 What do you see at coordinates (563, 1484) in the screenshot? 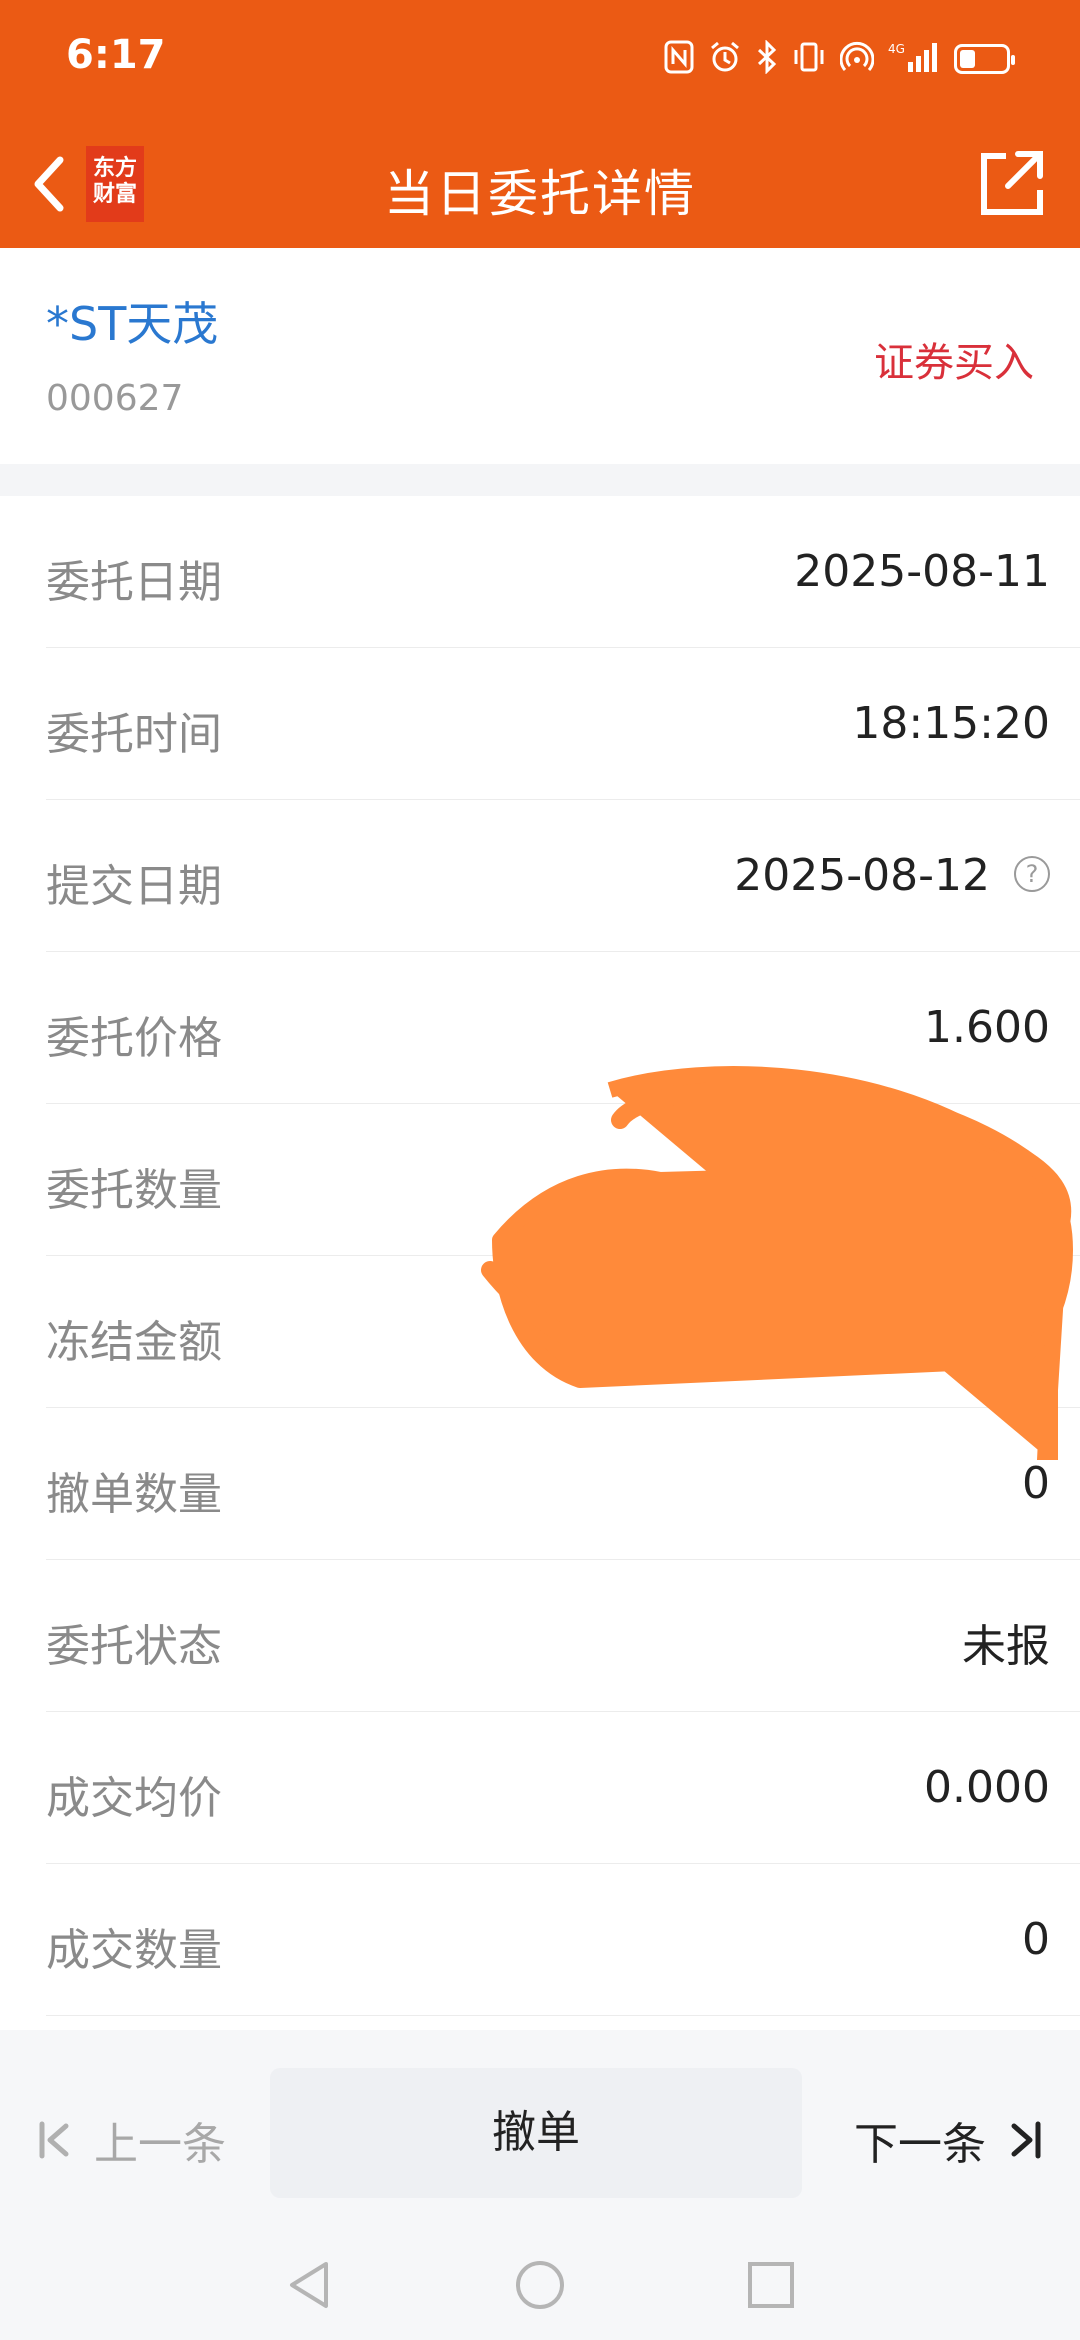
I see `detail-row-cancel-quantity: 撤单数量 0` at bounding box center [563, 1484].